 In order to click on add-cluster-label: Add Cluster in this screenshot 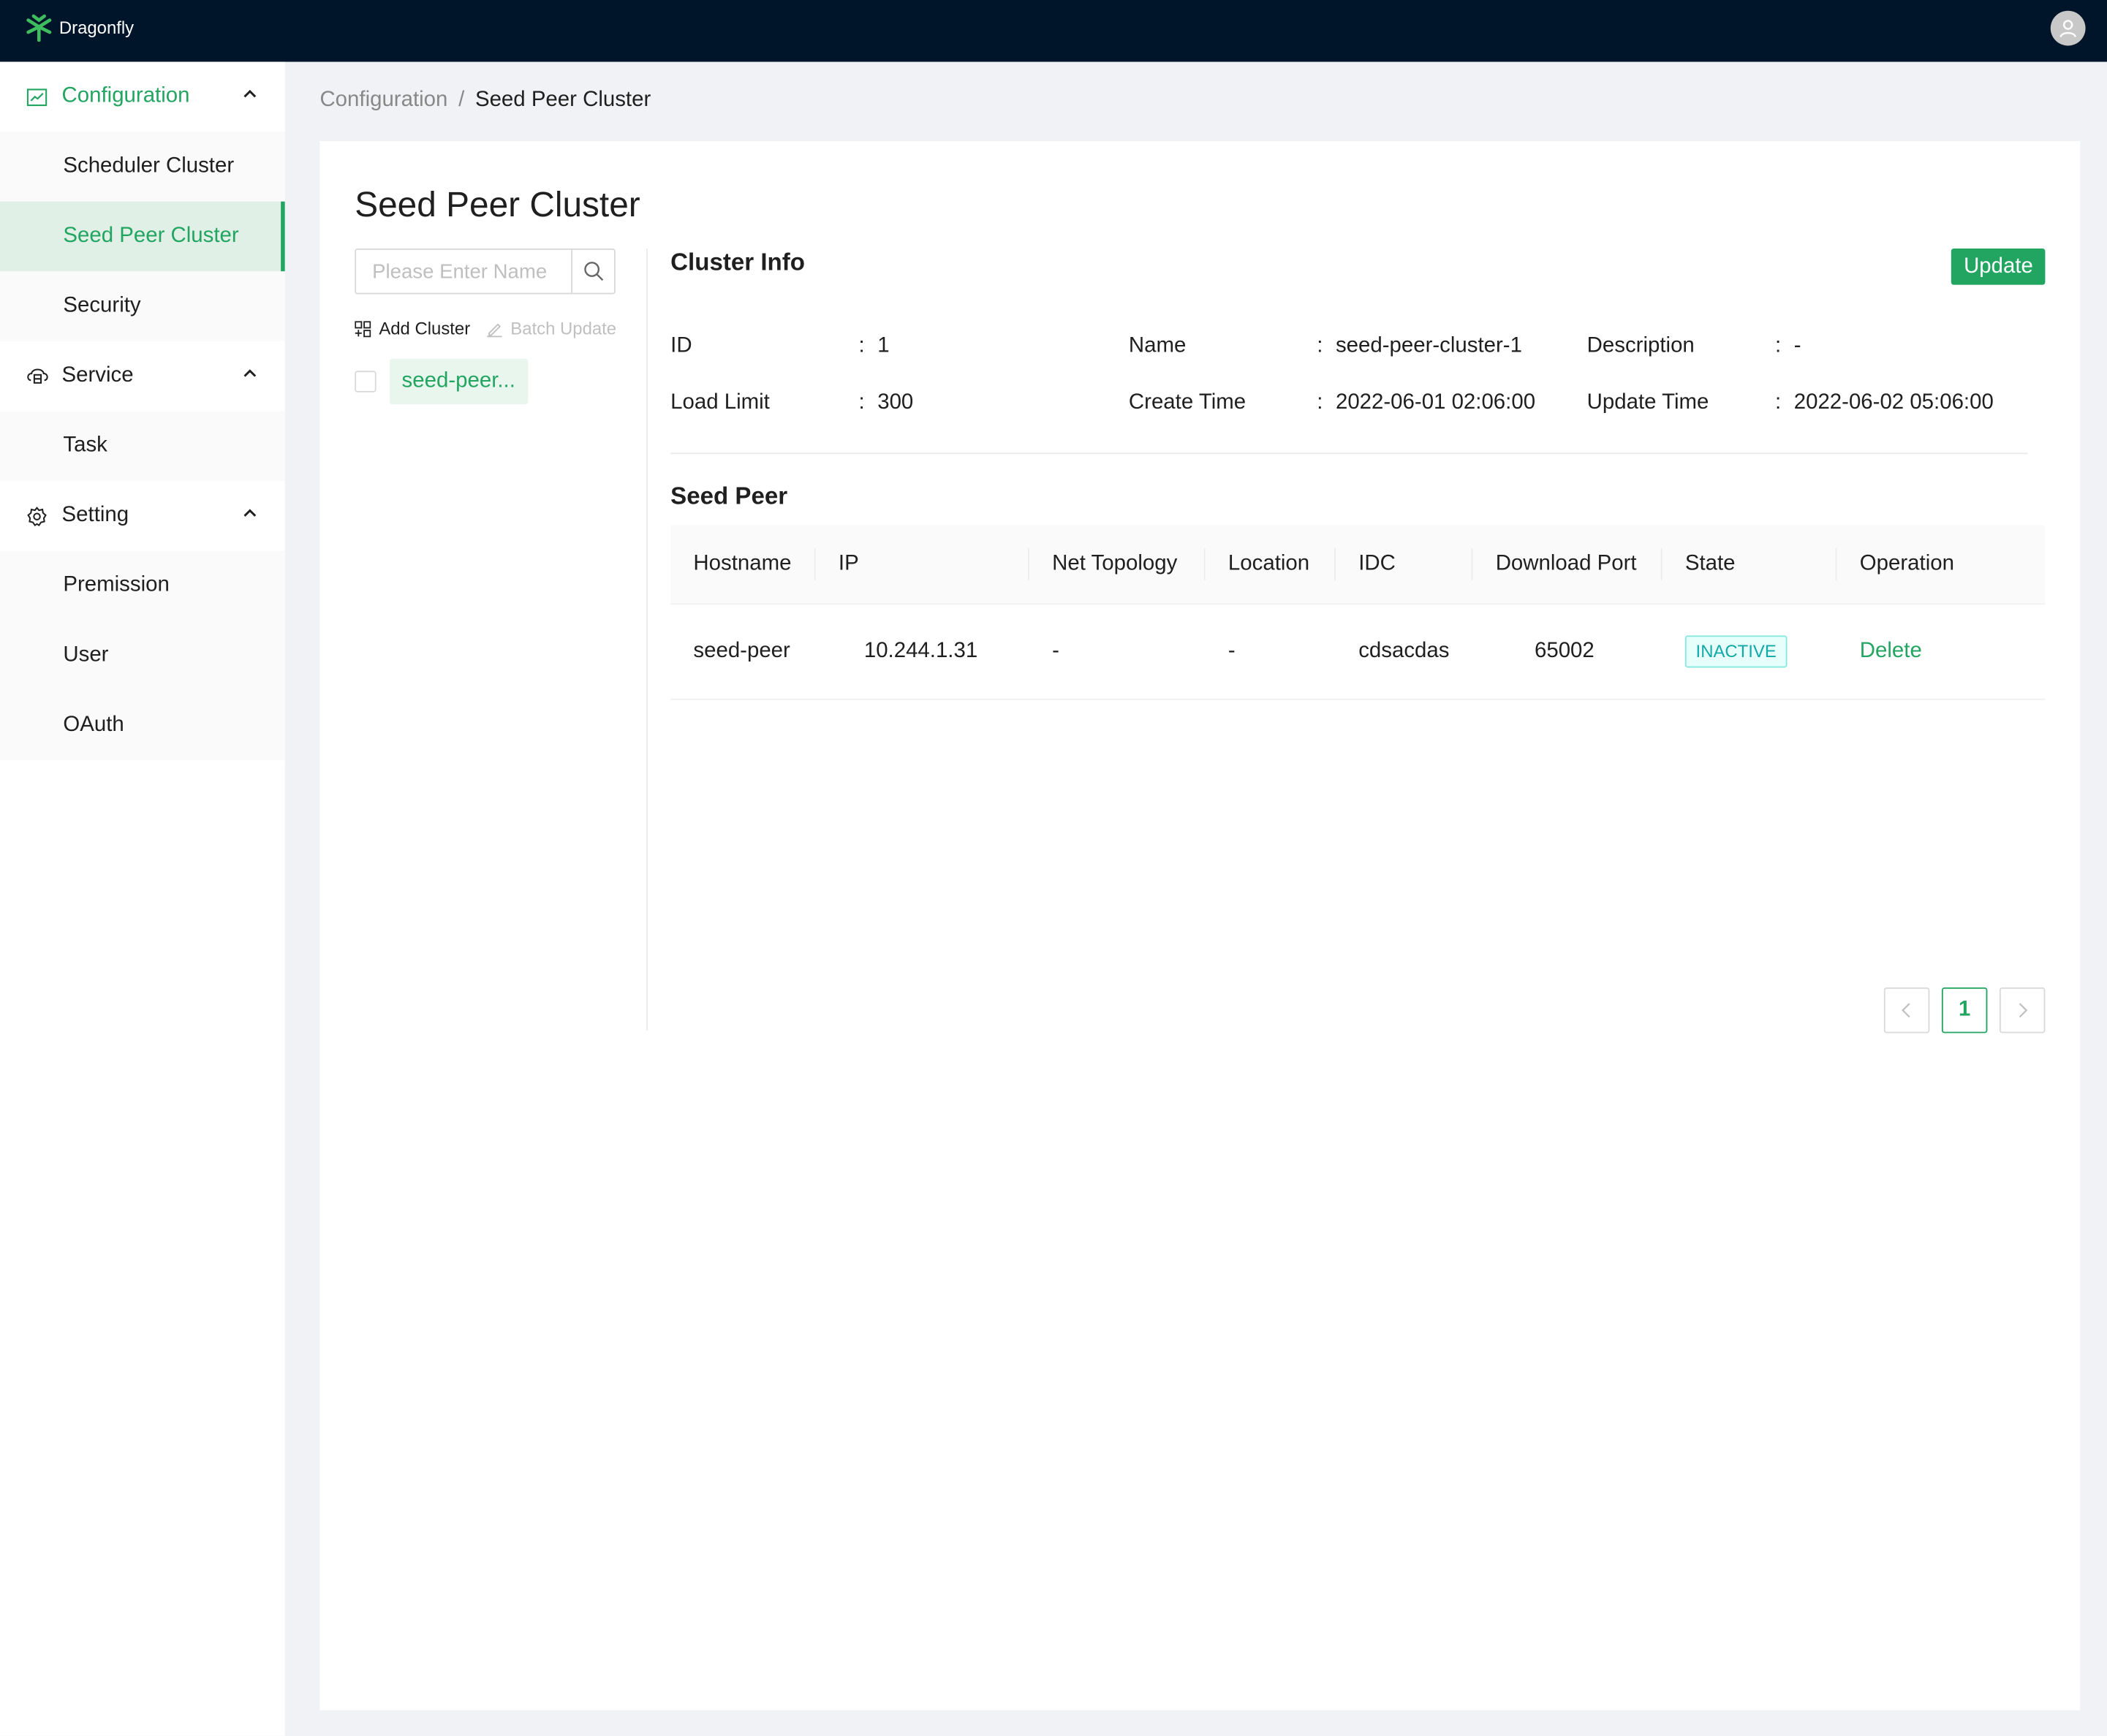, I will do `click(425, 328)`.